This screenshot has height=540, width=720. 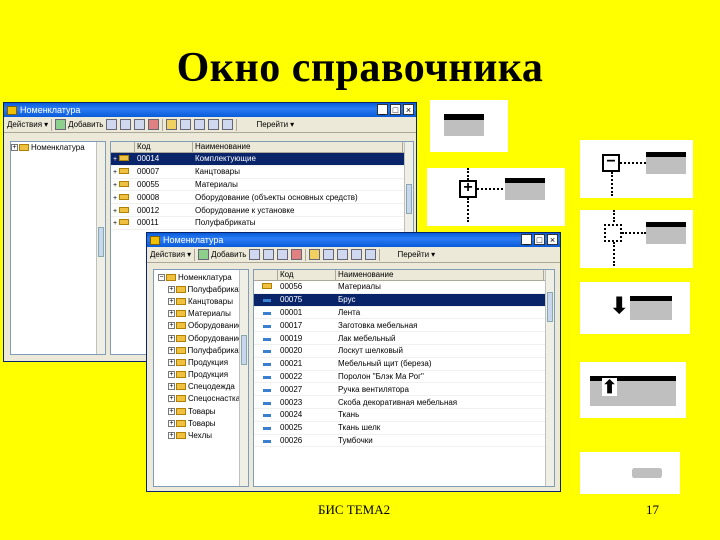 What do you see at coordinates (161, 277) in the screenshot?
I see `collapse-icon: −` at bounding box center [161, 277].